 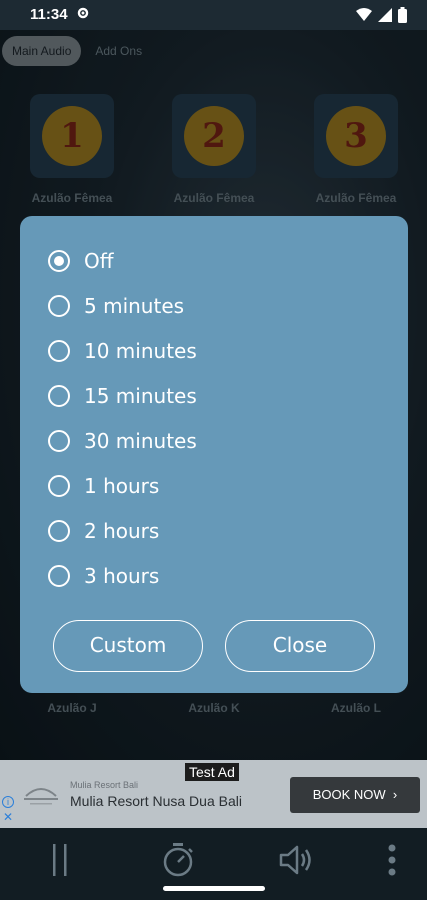 I want to click on ad-info-icon: i, so click(x=8, y=802).